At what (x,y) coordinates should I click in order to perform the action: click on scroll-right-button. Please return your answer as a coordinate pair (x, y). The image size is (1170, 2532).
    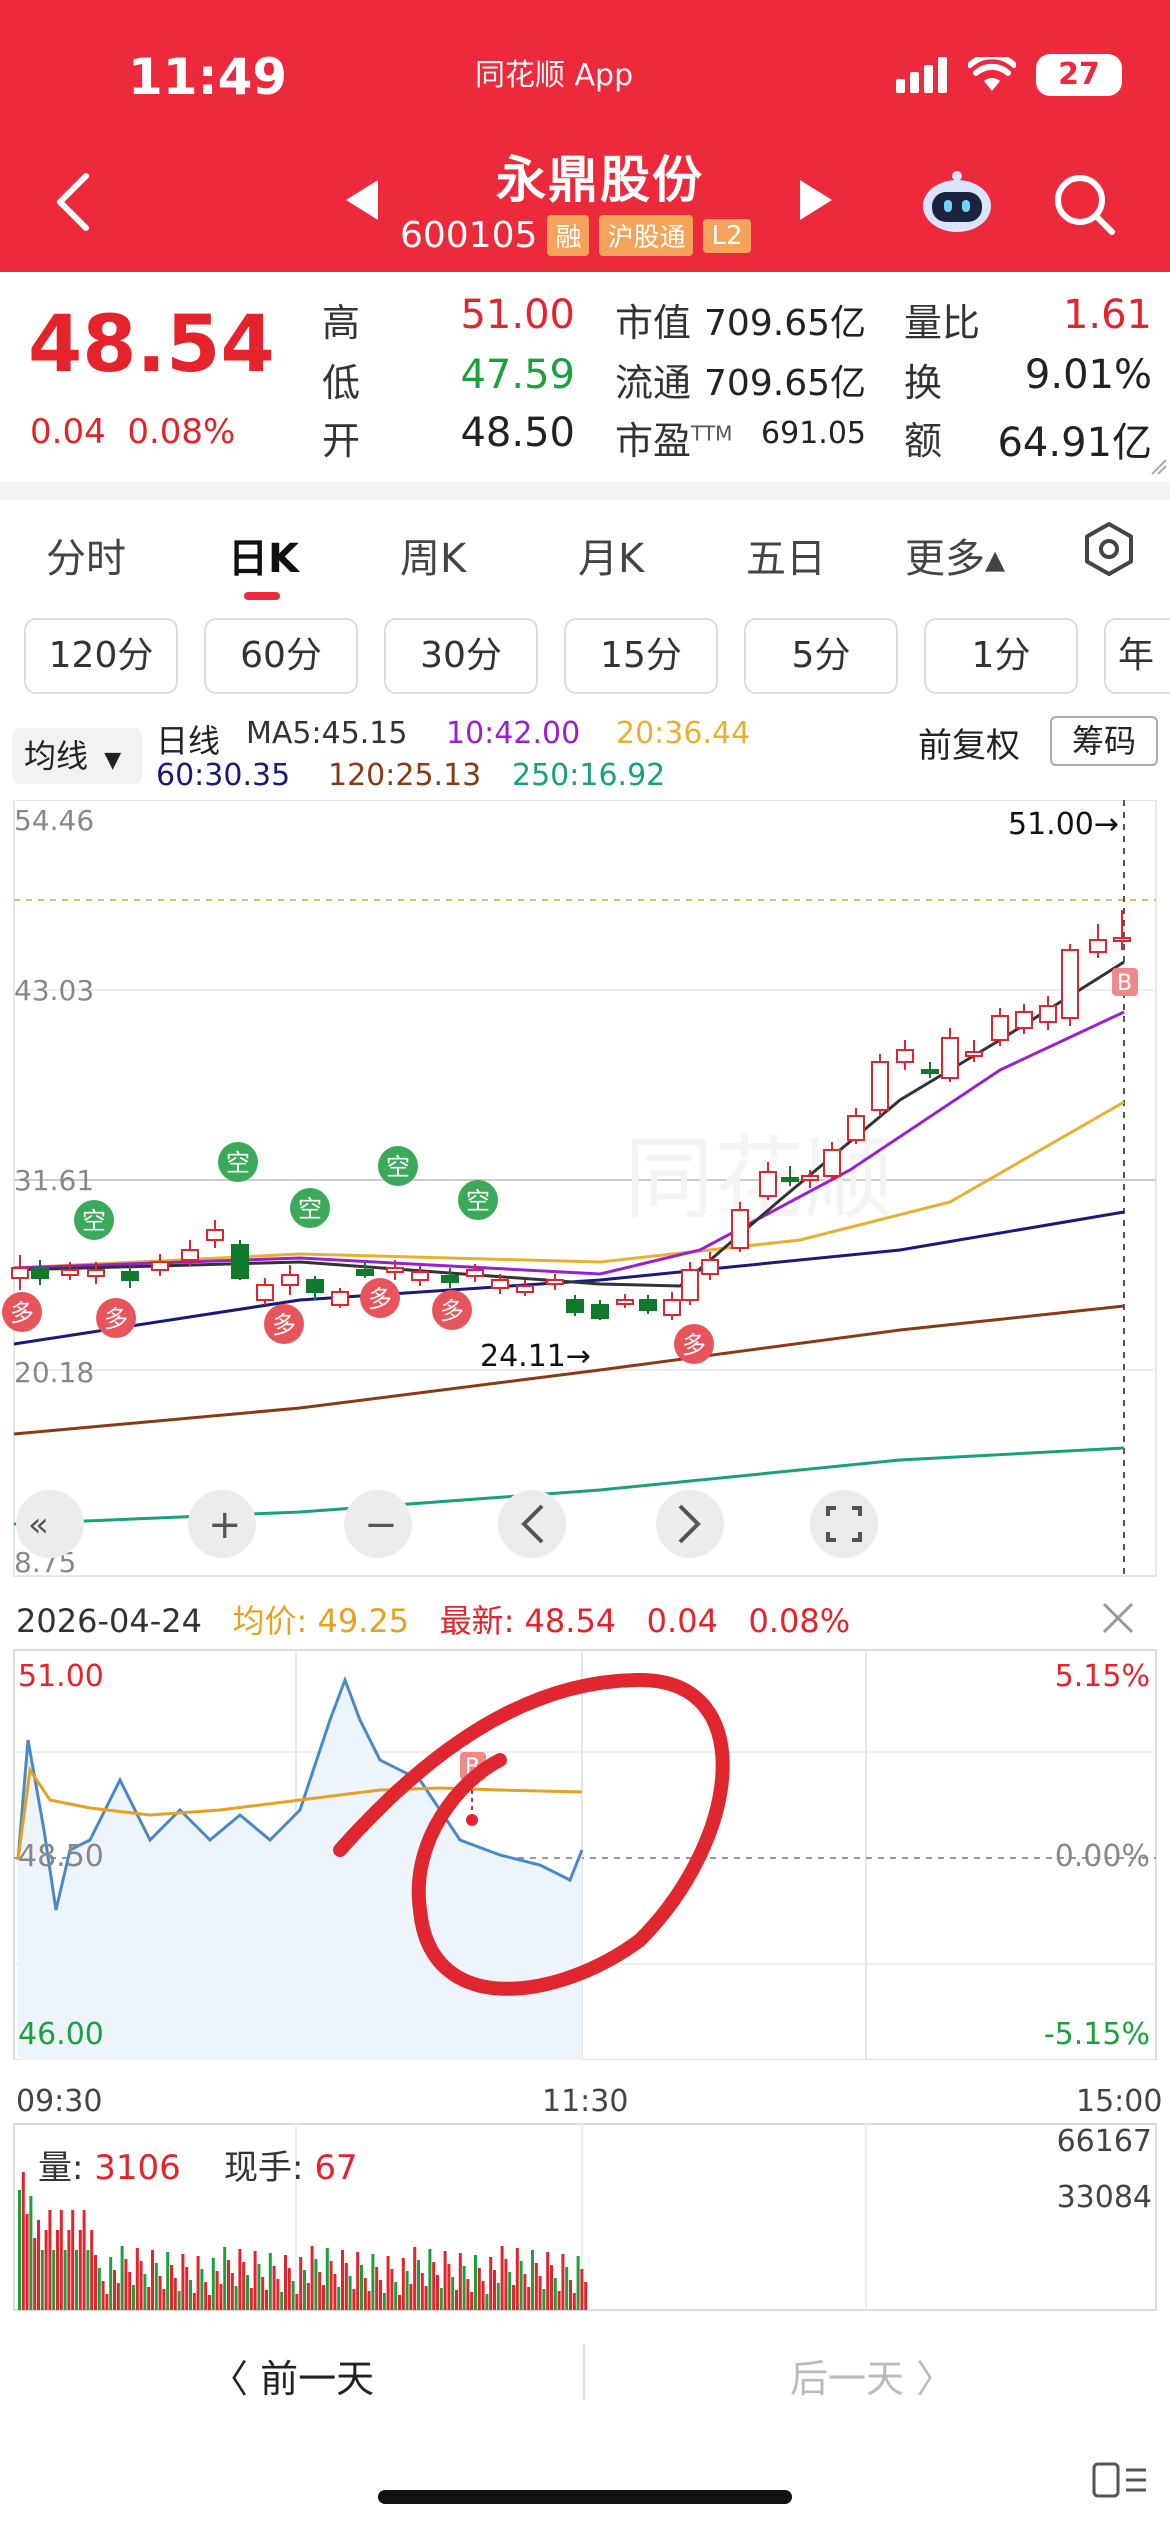
    Looking at the image, I should click on (690, 1524).